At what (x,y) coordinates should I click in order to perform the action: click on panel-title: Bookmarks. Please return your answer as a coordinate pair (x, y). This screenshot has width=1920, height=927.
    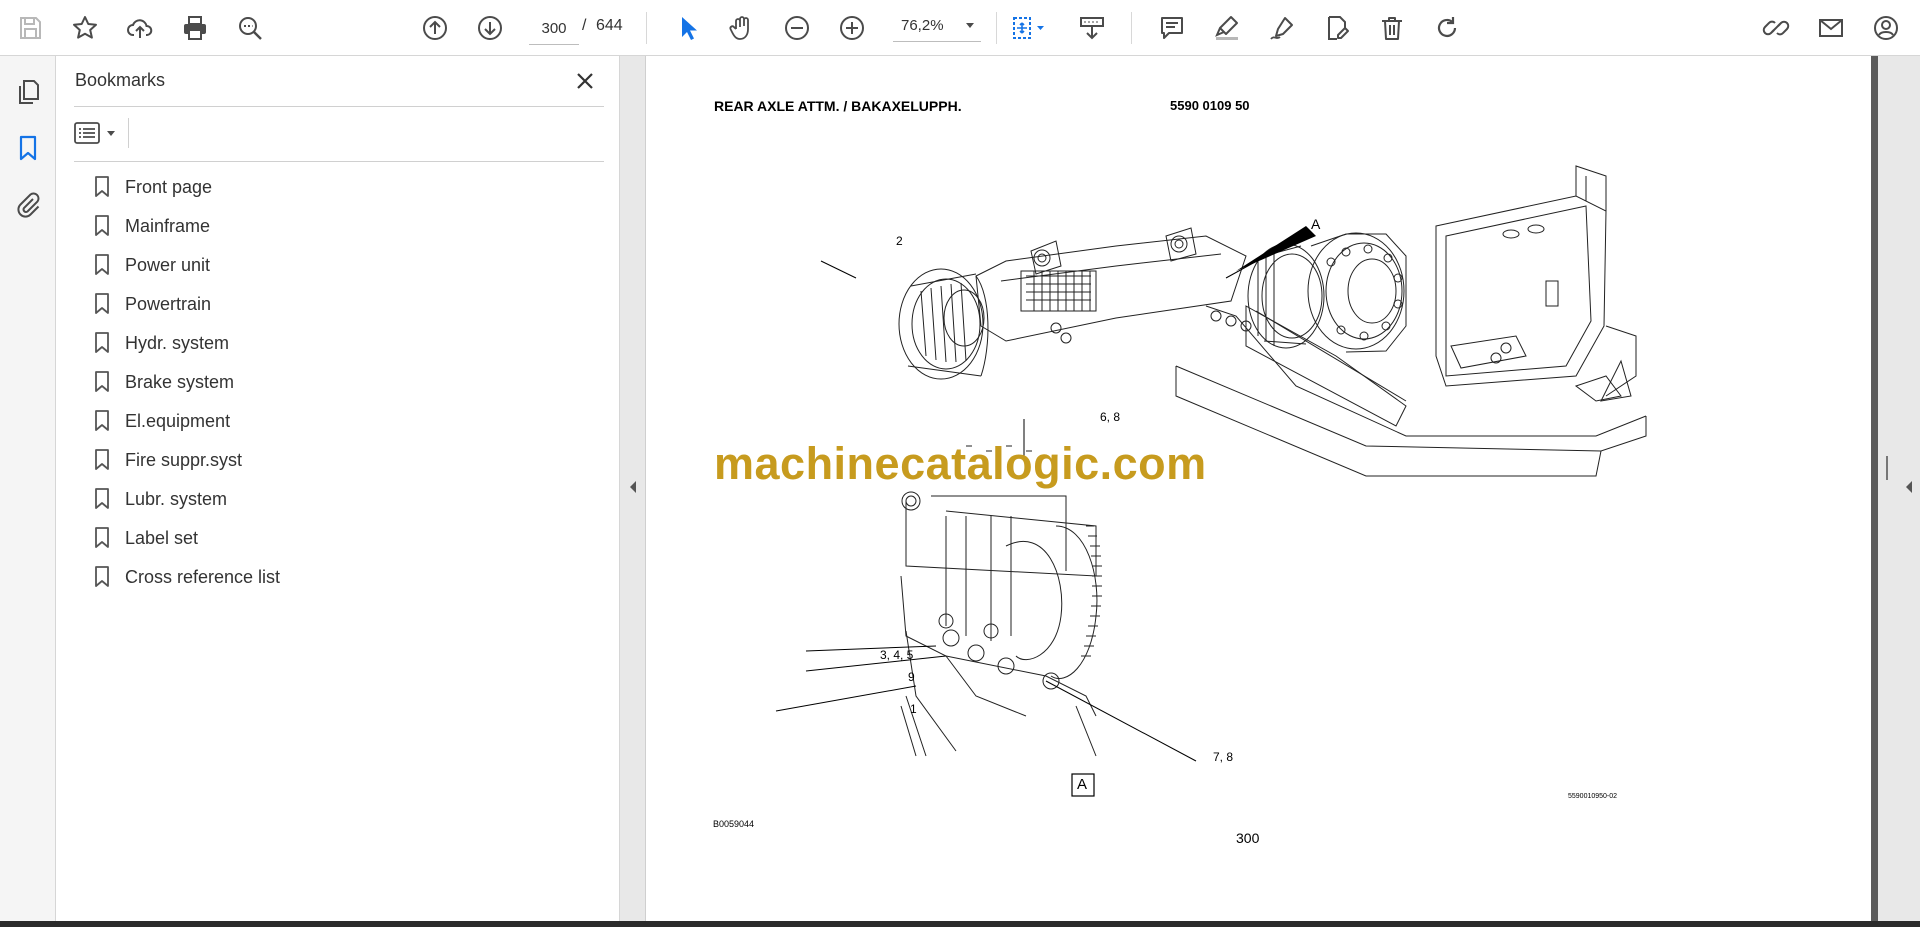
    Looking at the image, I should click on (120, 80).